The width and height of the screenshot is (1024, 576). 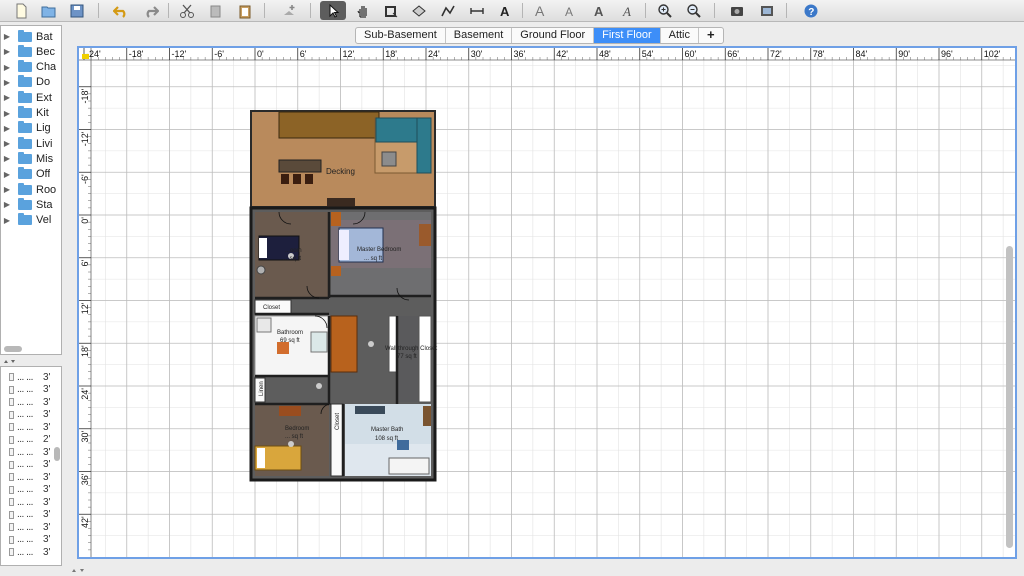 I want to click on undo-icon, so click(x=121, y=10).